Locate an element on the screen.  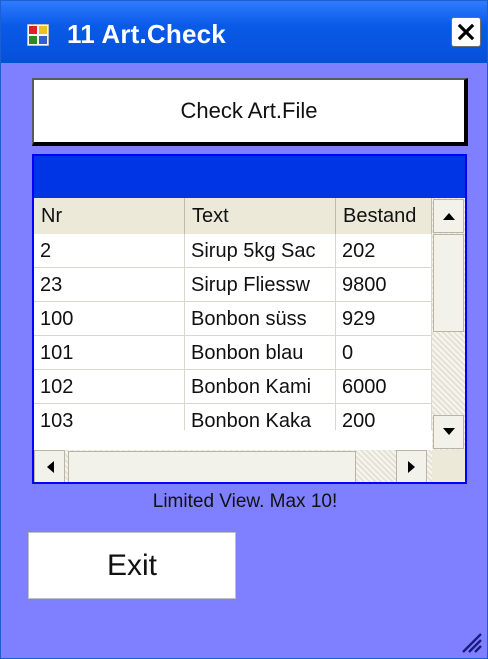
arrow-up-icon is located at coordinates (448, 216).